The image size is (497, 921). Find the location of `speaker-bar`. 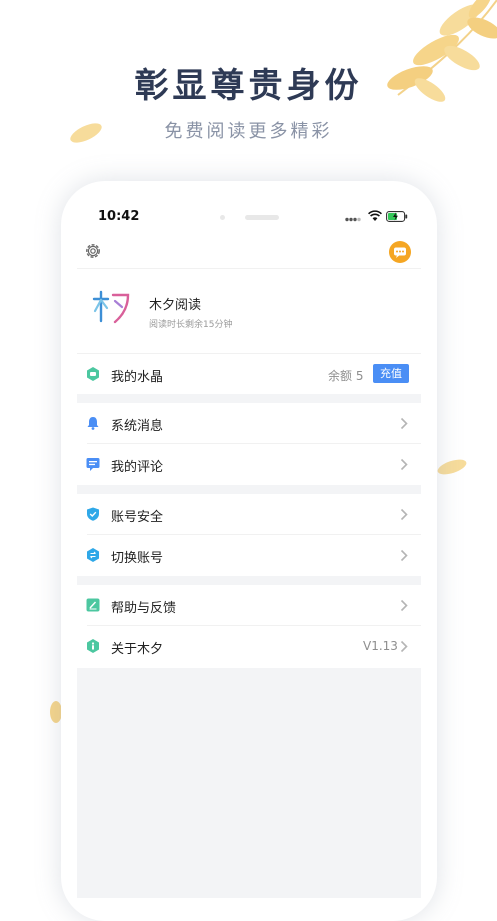

speaker-bar is located at coordinates (262, 217).